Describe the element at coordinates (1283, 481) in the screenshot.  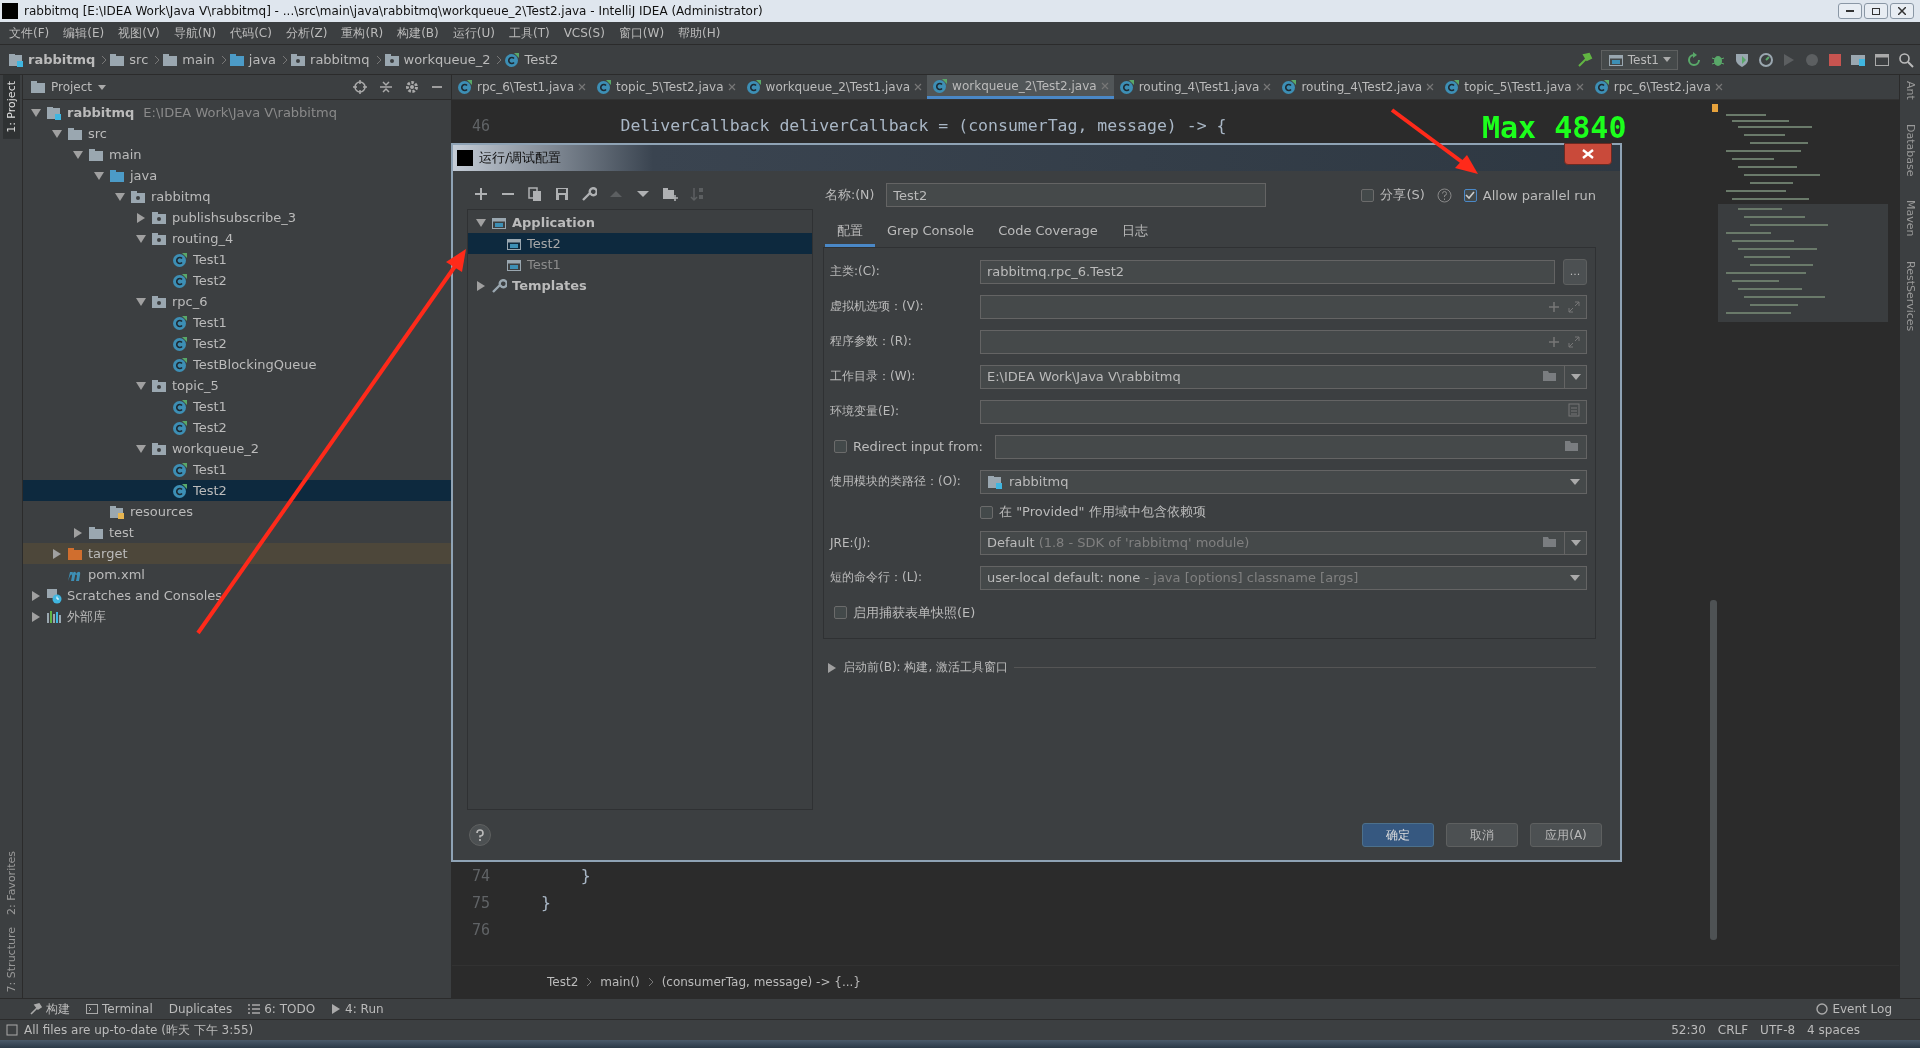
I see `module-dropdown: rabbitmq` at that location.